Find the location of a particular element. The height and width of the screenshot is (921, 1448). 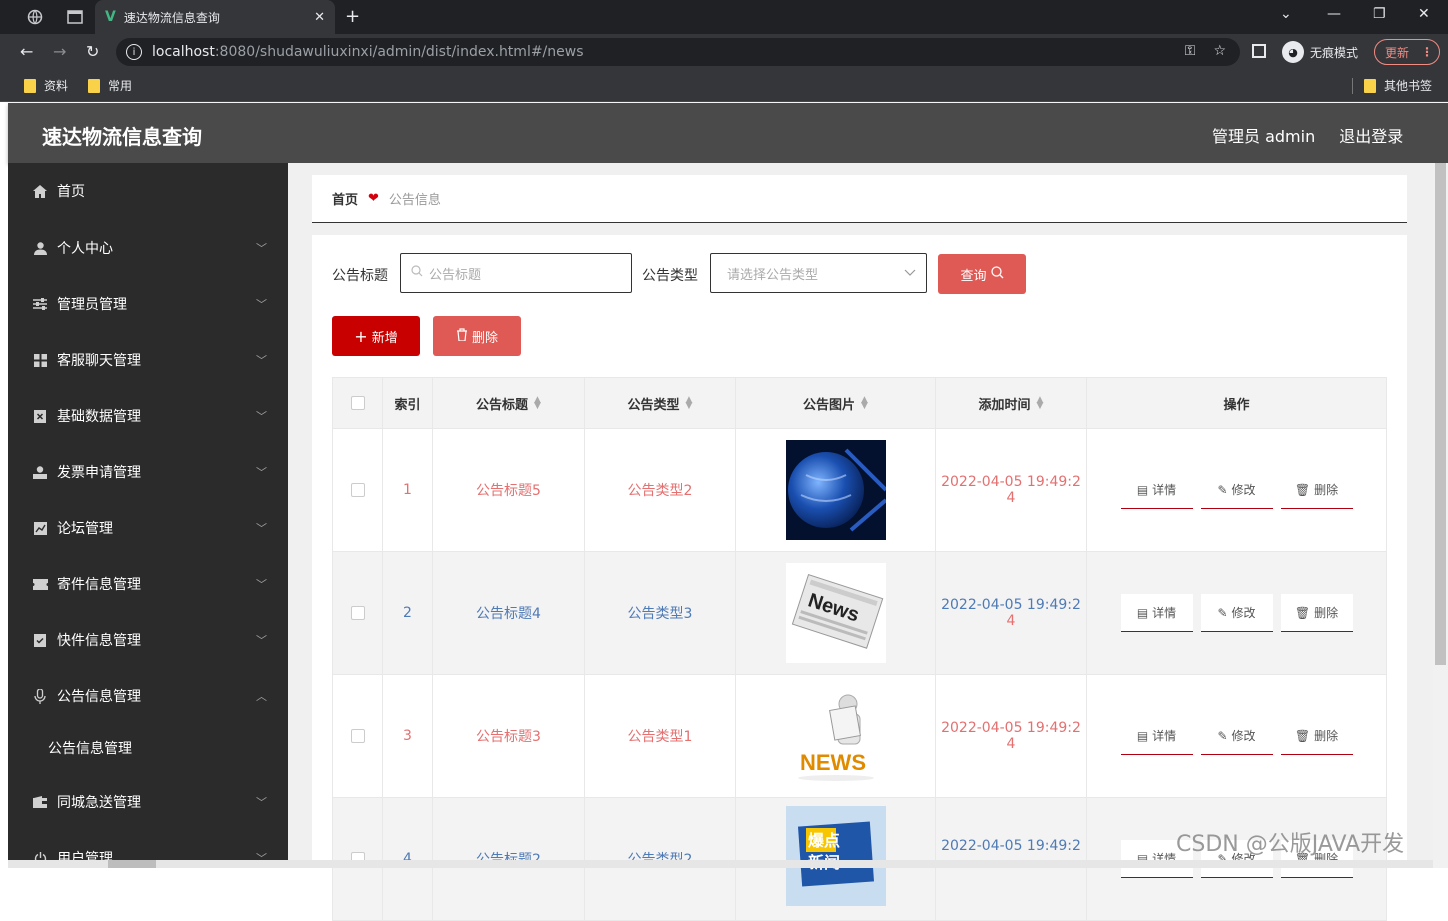

bookmark-folder: 常用 is located at coordinates (110, 85).